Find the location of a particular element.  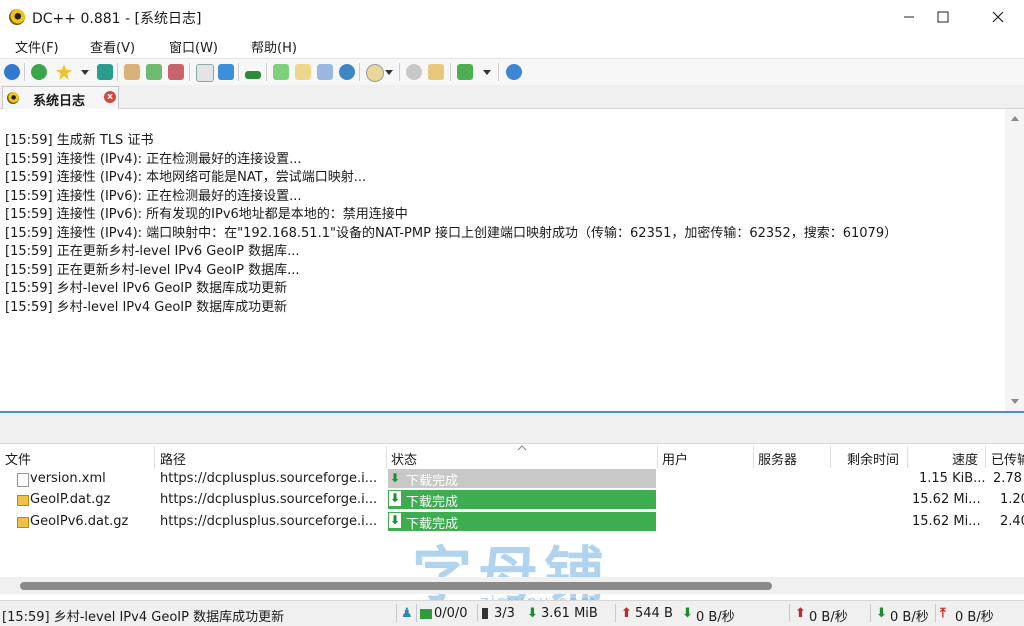

menu-help: 帮助(H) is located at coordinates (274, 46).